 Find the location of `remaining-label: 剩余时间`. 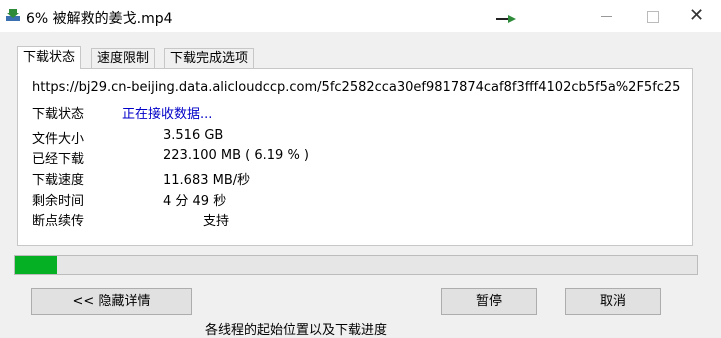

remaining-label: 剩余时间 is located at coordinates (58, 201).